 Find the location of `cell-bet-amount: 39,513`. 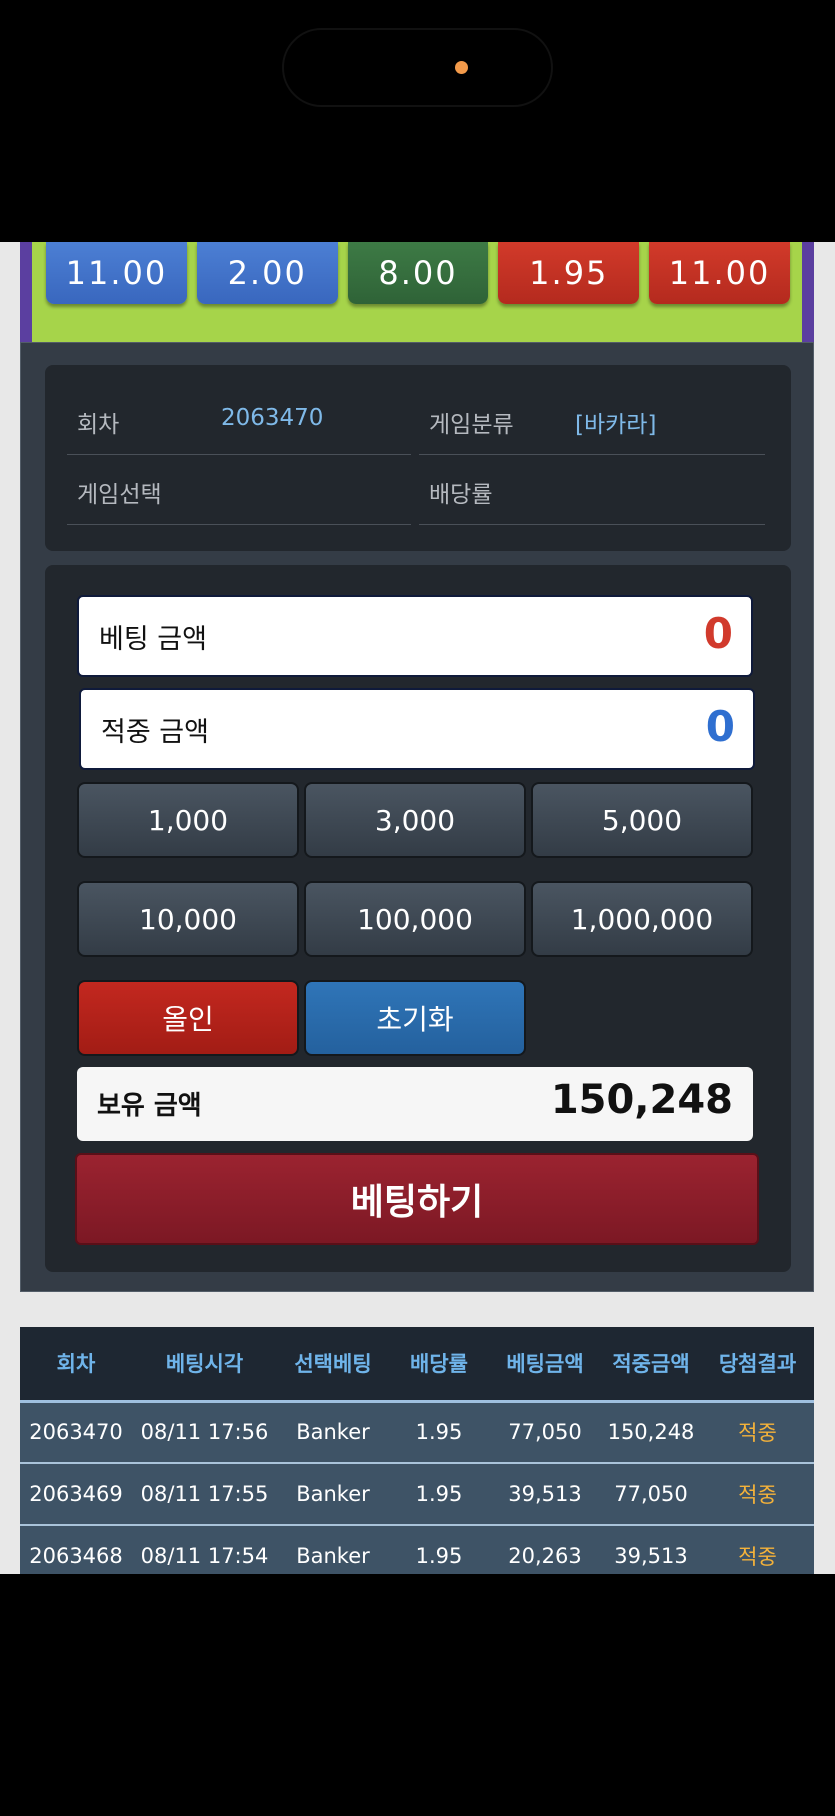

cell-bet-amount: 39,513 is located at coordinates (545, 1494).